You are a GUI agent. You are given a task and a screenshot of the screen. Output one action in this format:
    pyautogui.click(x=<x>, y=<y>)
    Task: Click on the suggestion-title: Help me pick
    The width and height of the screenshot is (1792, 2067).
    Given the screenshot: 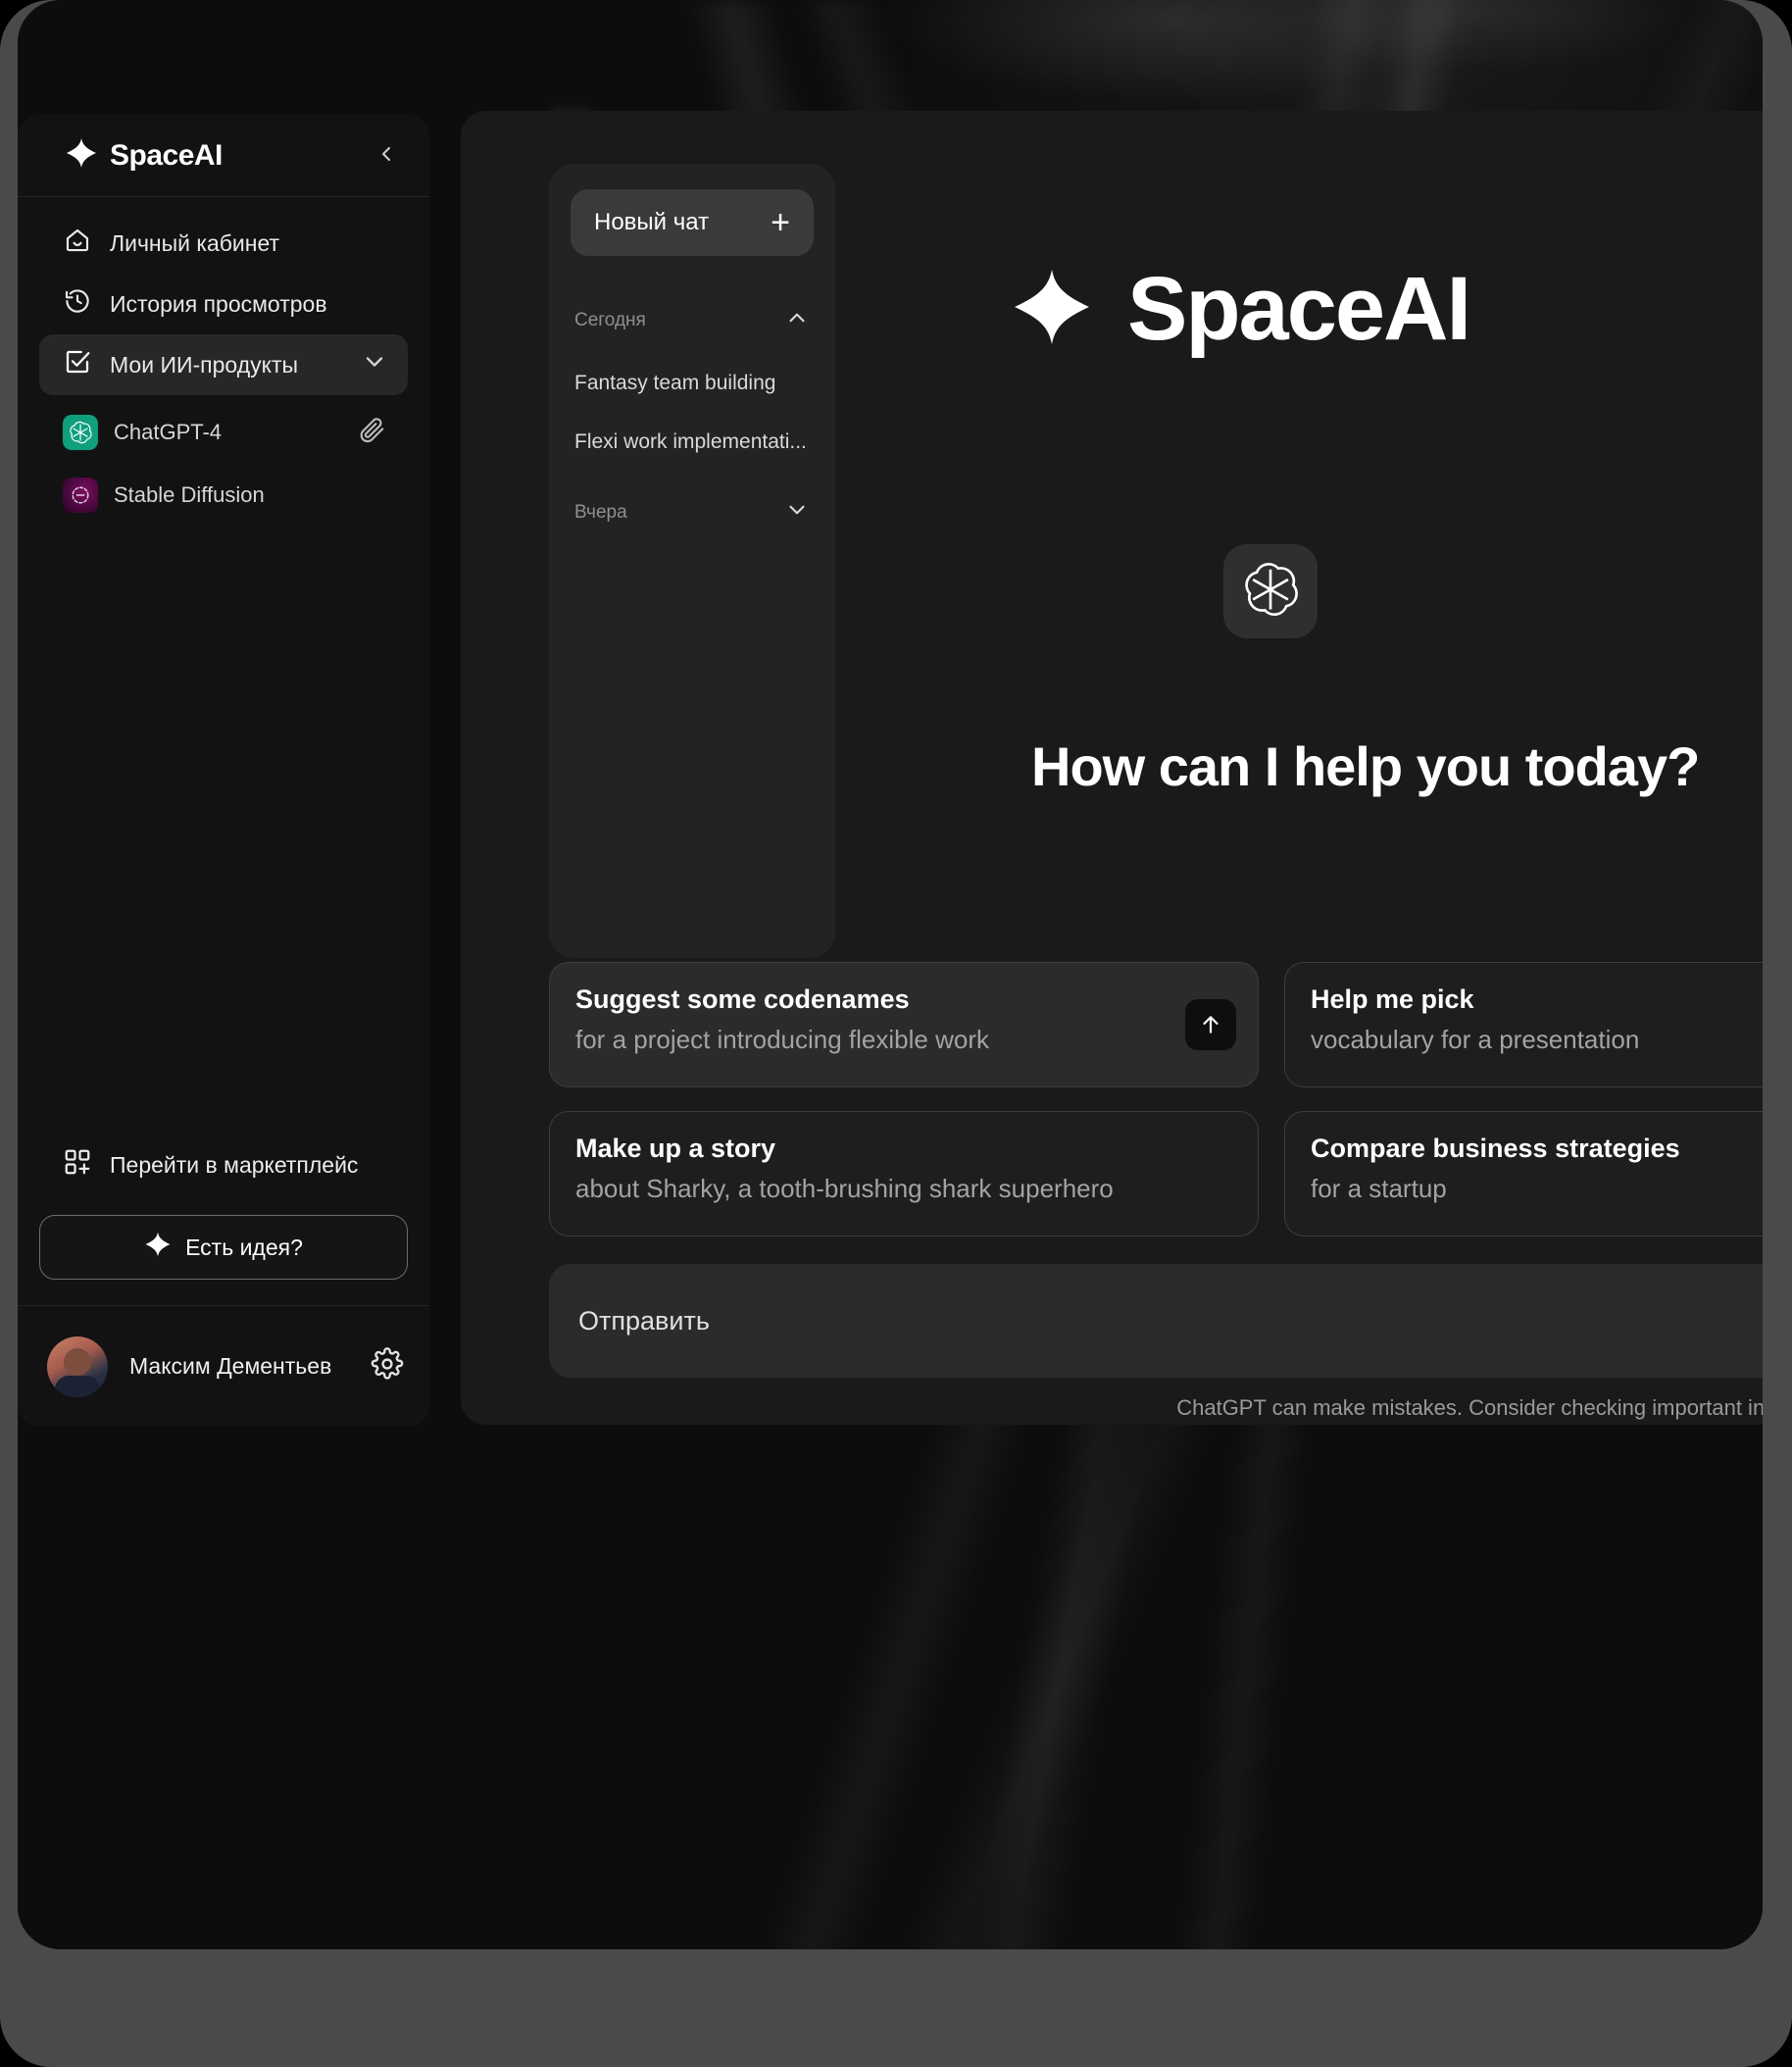 What is the action you would take?
    pyautogui.click(x=1392, y=999)
    